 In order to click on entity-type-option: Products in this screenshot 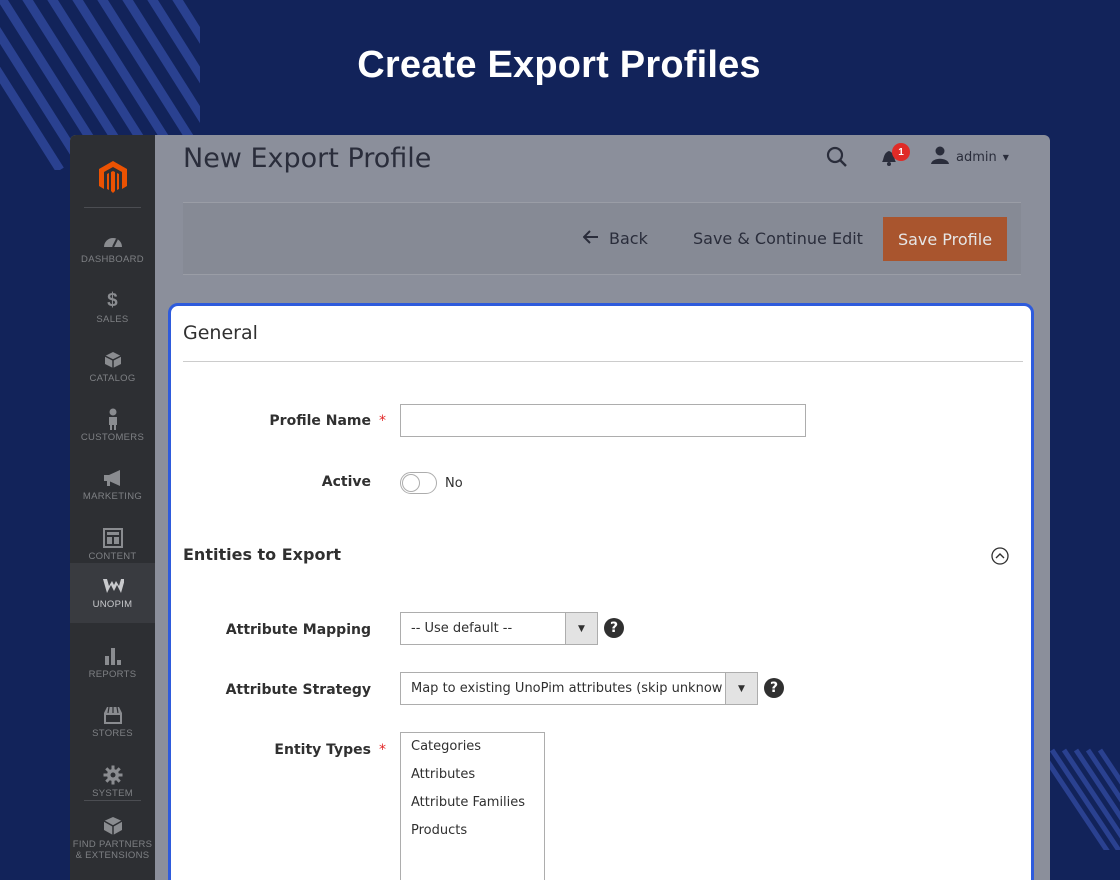, I will do `click(472, 837)`.